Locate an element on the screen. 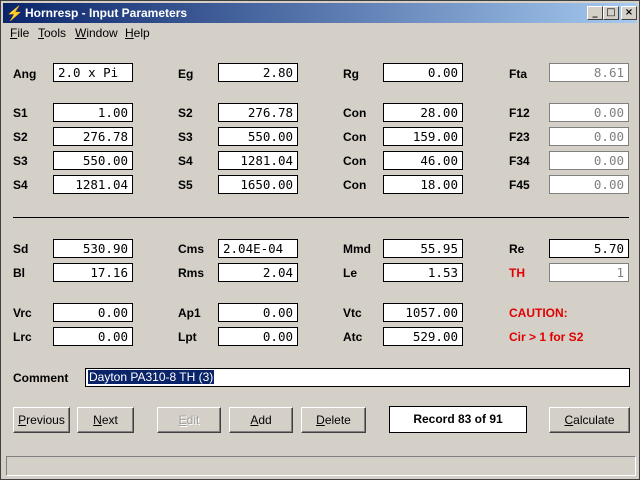  lpt-label: Lpt is located at coordinates (187, 337).